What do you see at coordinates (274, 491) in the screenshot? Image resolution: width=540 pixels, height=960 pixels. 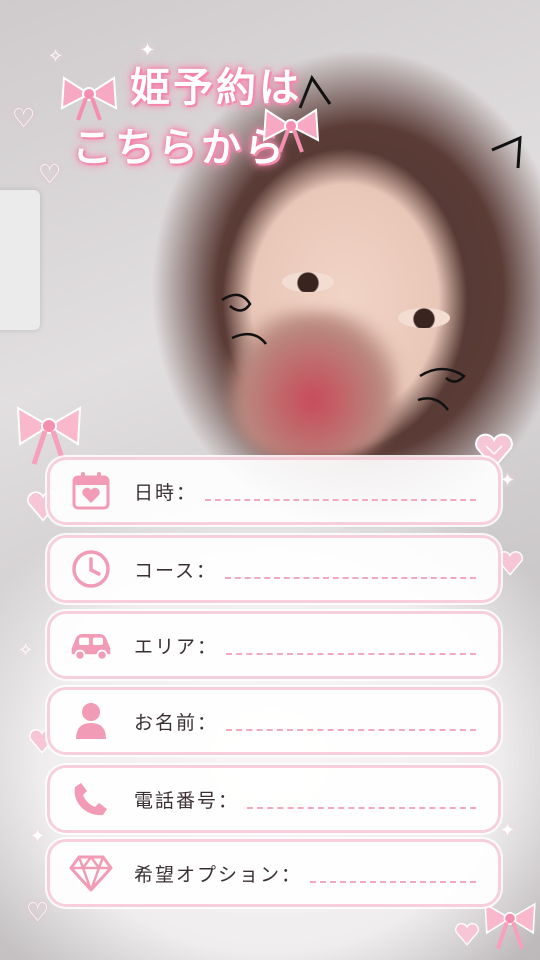 I see `form-row-datetime: 日時：` at bounding box center [274, 491].